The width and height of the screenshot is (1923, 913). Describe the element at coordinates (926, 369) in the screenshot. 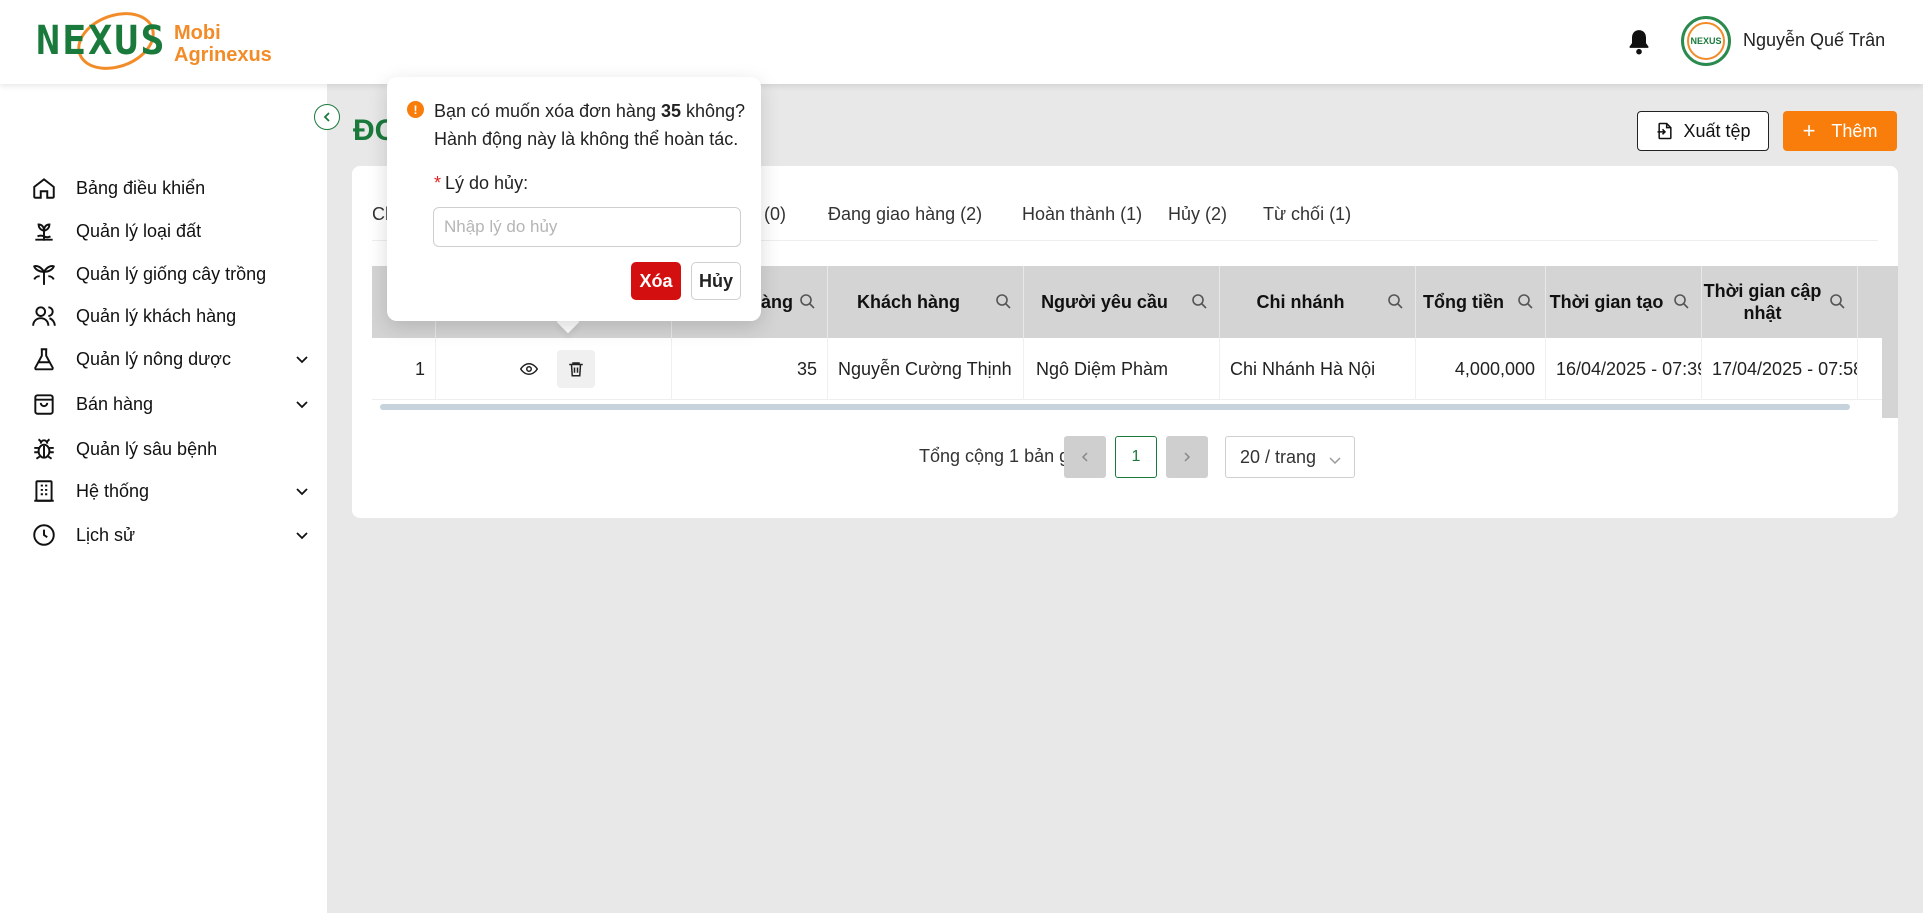

I see `cell-customer: Nguyễn Cường Thịnh` at that location.